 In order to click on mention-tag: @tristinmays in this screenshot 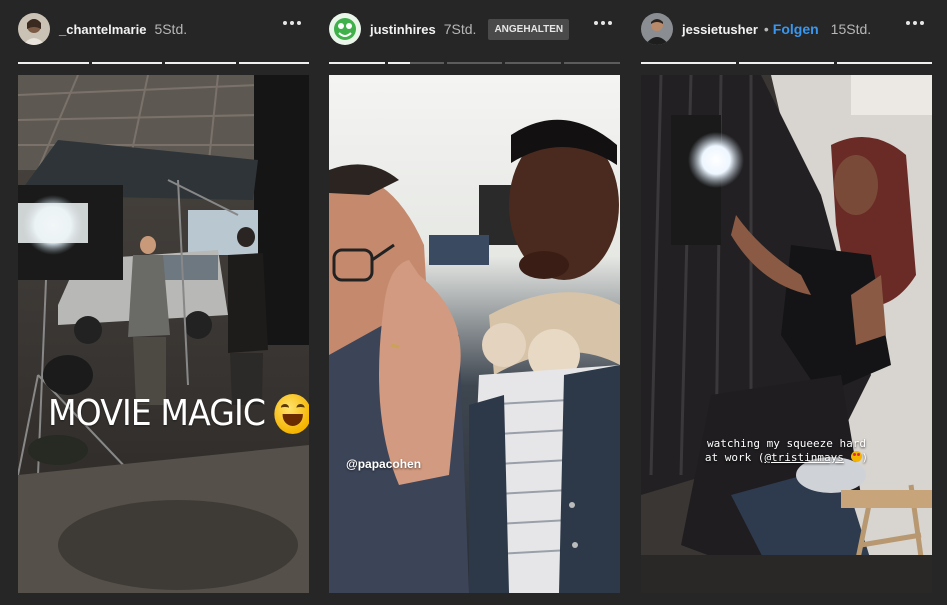, I will do `click(803, 457)`.